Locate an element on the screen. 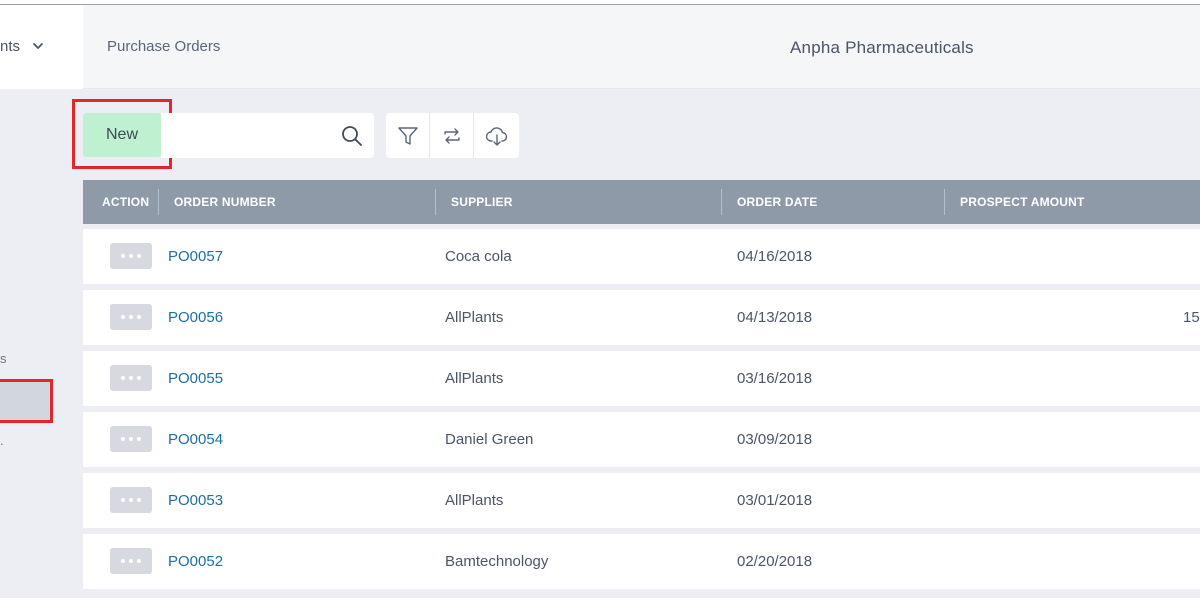 The width and height of the screenshot is (1200, 598). column-header-action: ACTION is located at coordinates (125, 202).